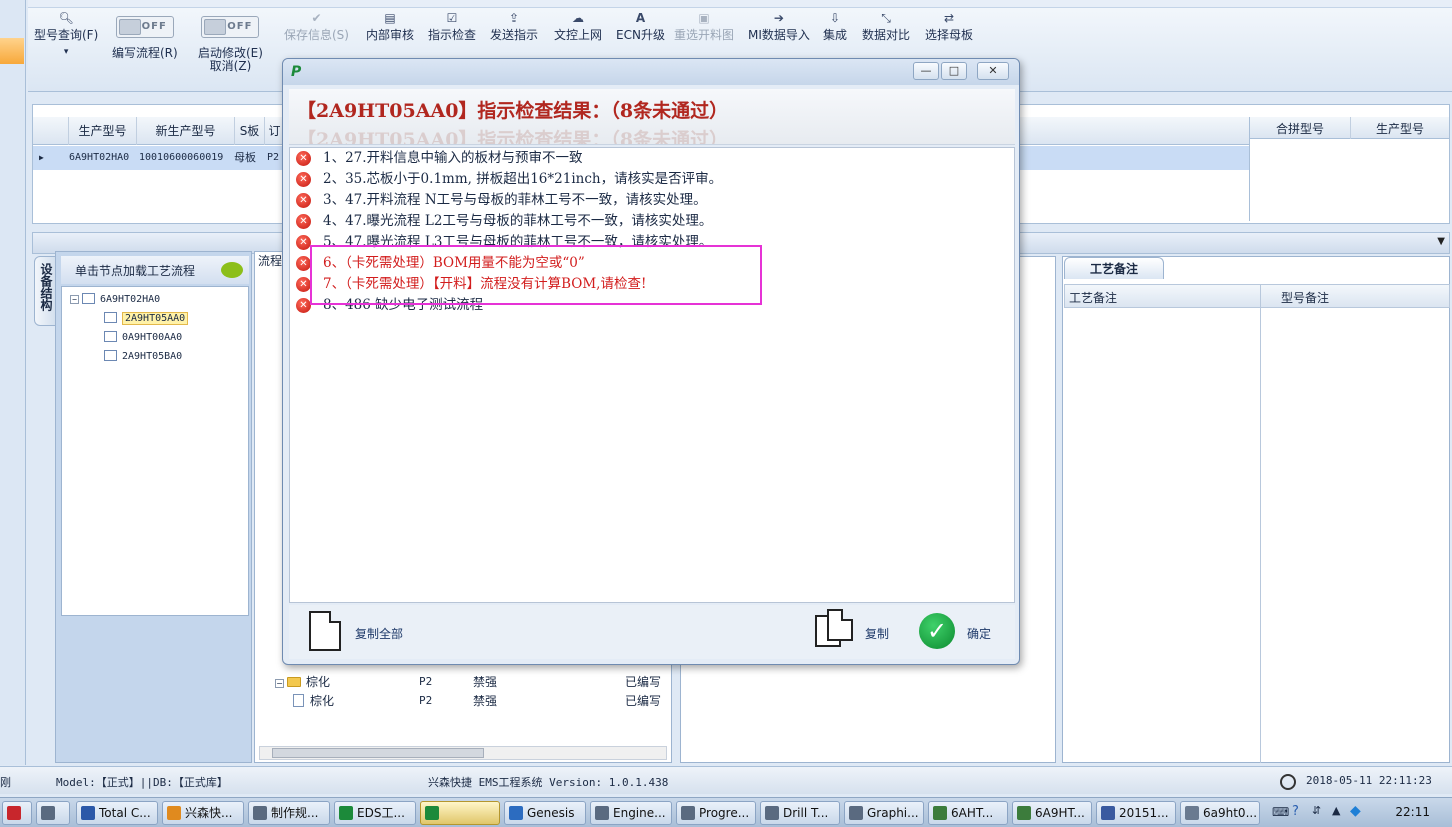 The width and height of the screenshot is (1452, 827). What do you see at coordinates (17, 813) in the screenshot?
I see `start-button` at bounding box center [17, 813].